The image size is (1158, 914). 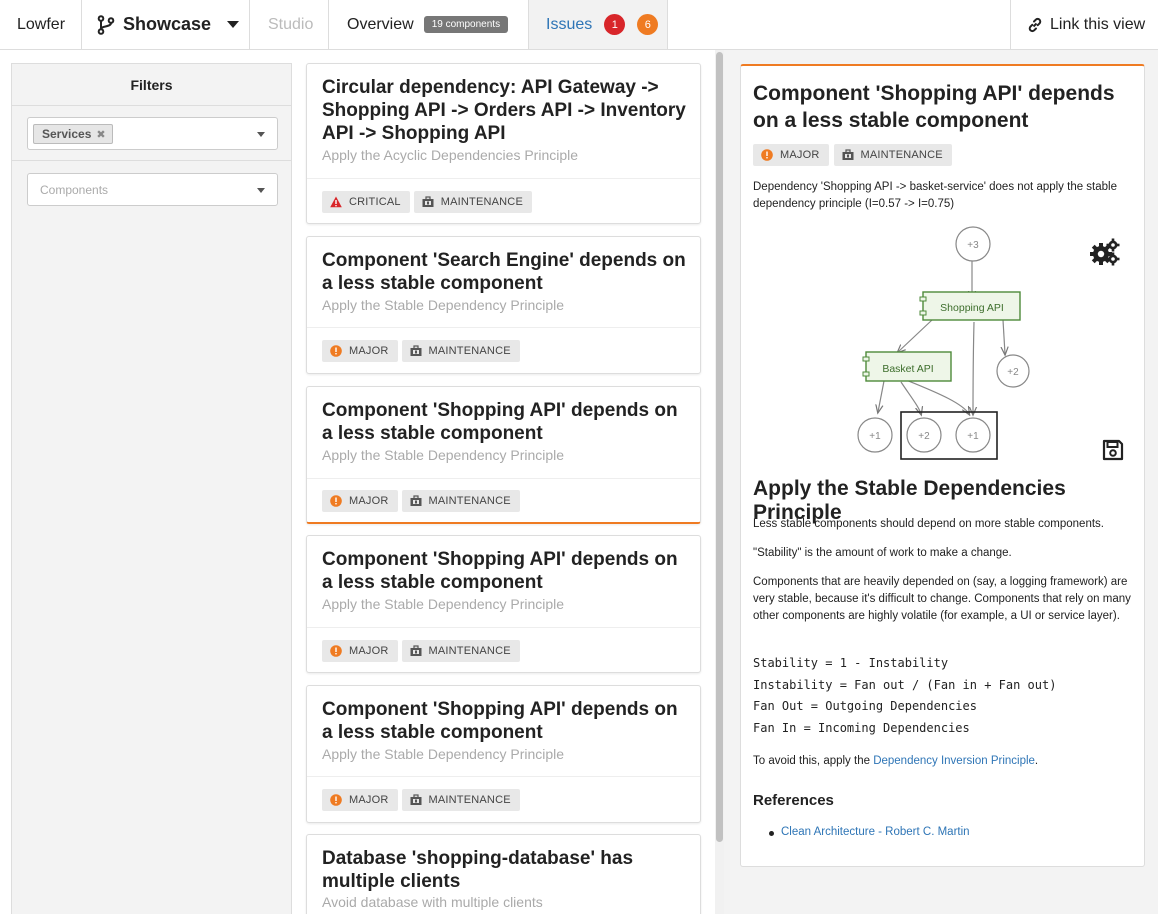 I want to click on formula-line: Fan Out = Outgoing Dependencies, so click(x=865, y=706).